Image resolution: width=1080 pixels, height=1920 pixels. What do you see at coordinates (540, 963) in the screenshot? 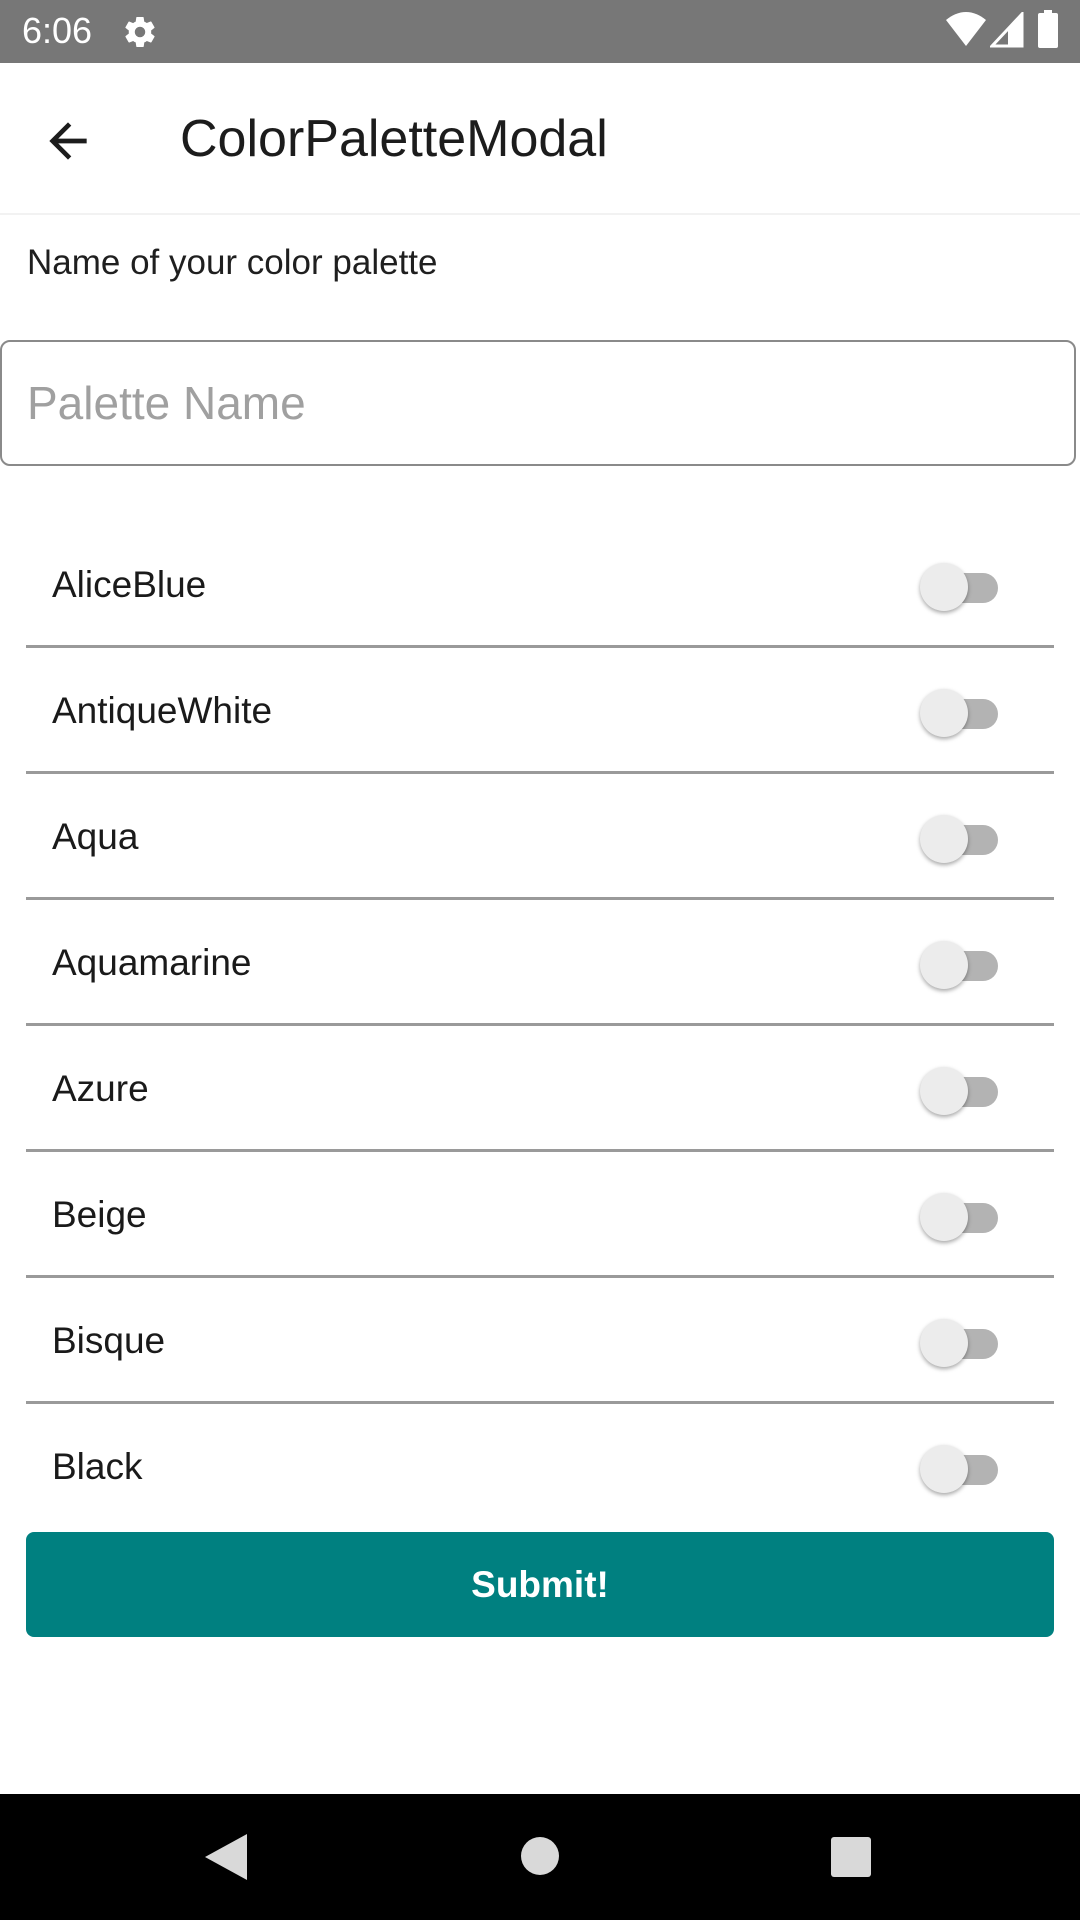
I see `list-item-aquamarine: Aquamarine` at bounding box center [540, 963].